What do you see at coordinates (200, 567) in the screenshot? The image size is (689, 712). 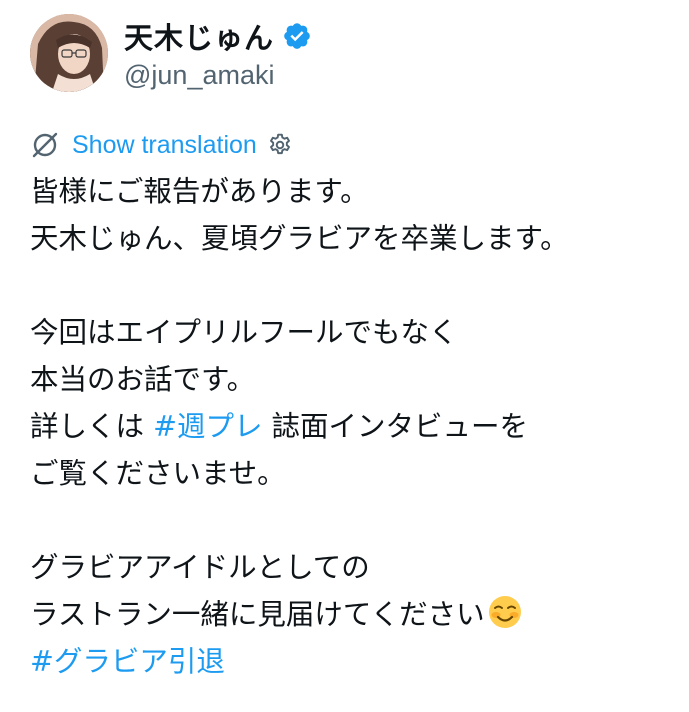 I see `tweet-line: グラビアアイドルとしての` at bounding box center [200, 567].